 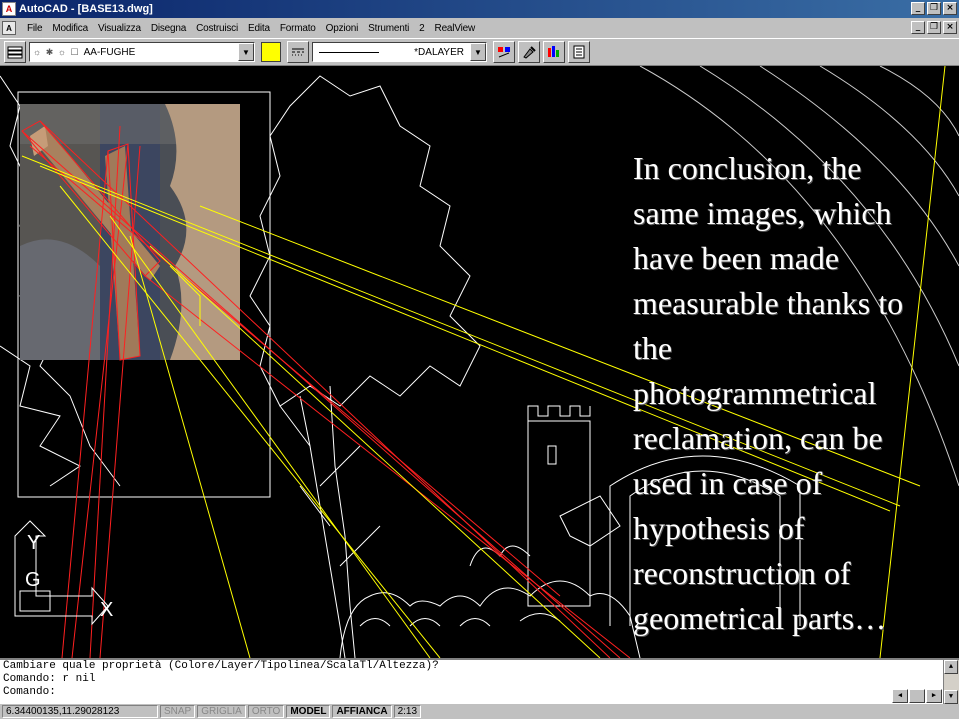 What do you see at coordinates (439, 52) in the screenshot?
I see `linetype-label: *DALAYER` at bounding box center [439, 52].